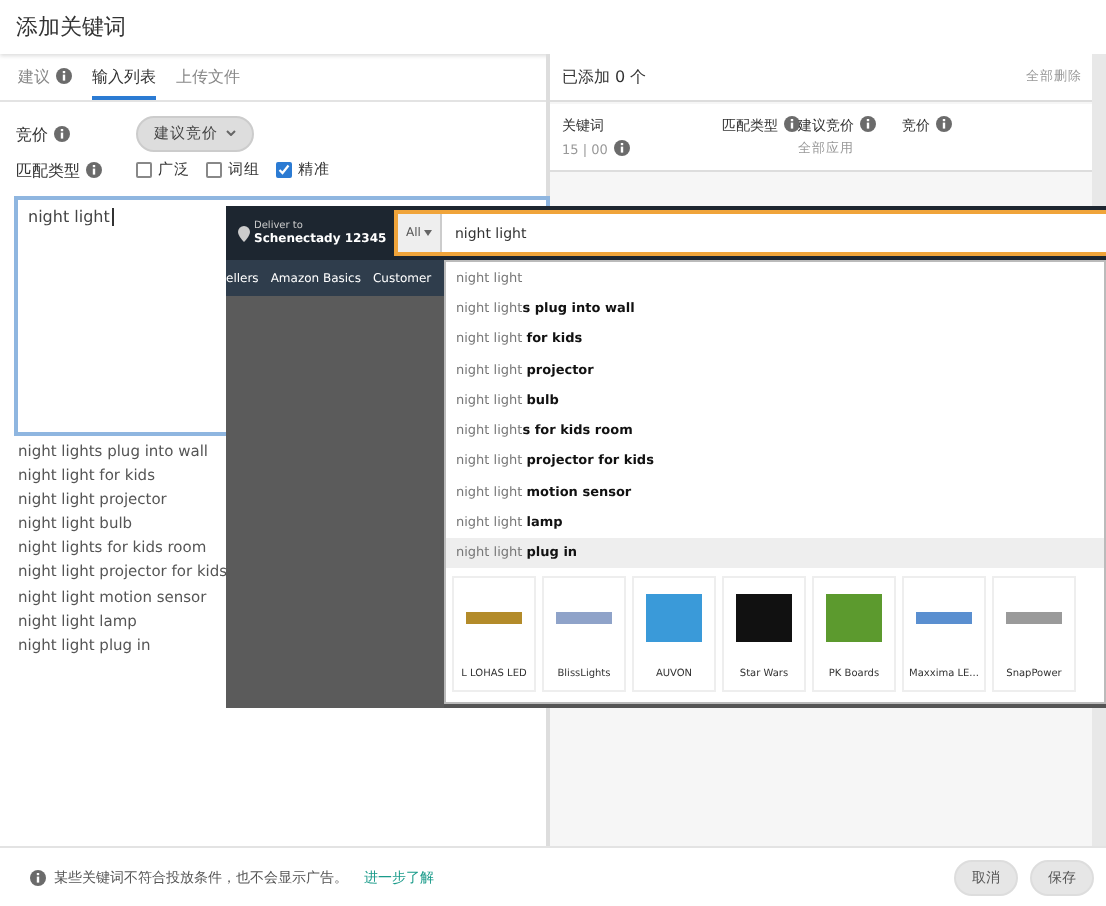 Image resolution: width=1106 pixels, height=906 pixels. I want to click on bid-label: 竞价, so click(32, 134).